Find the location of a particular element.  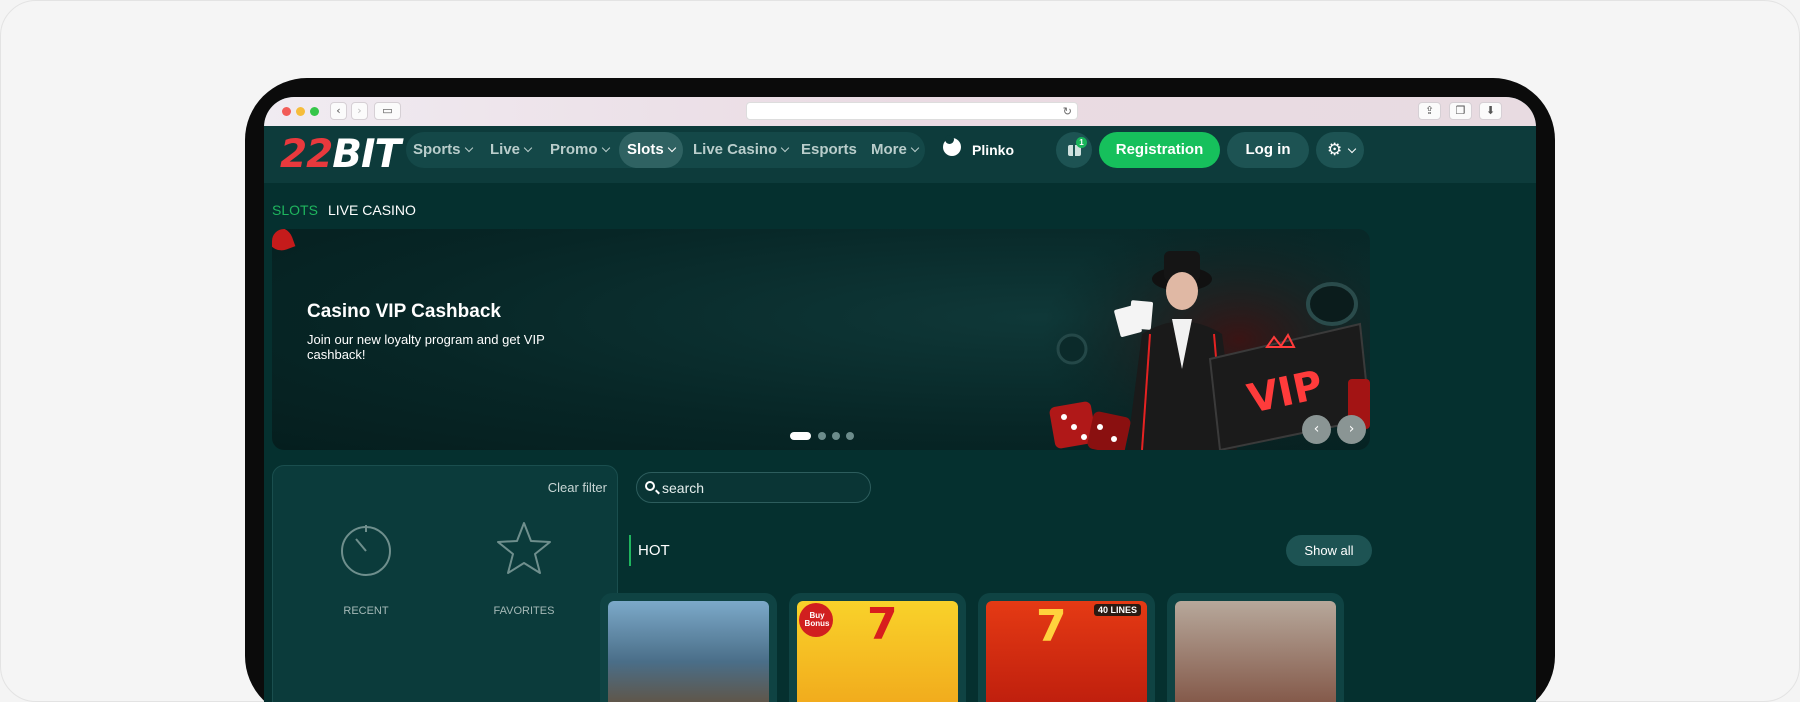

nav-item-slots: Slots is located at coordinates (651, 150).